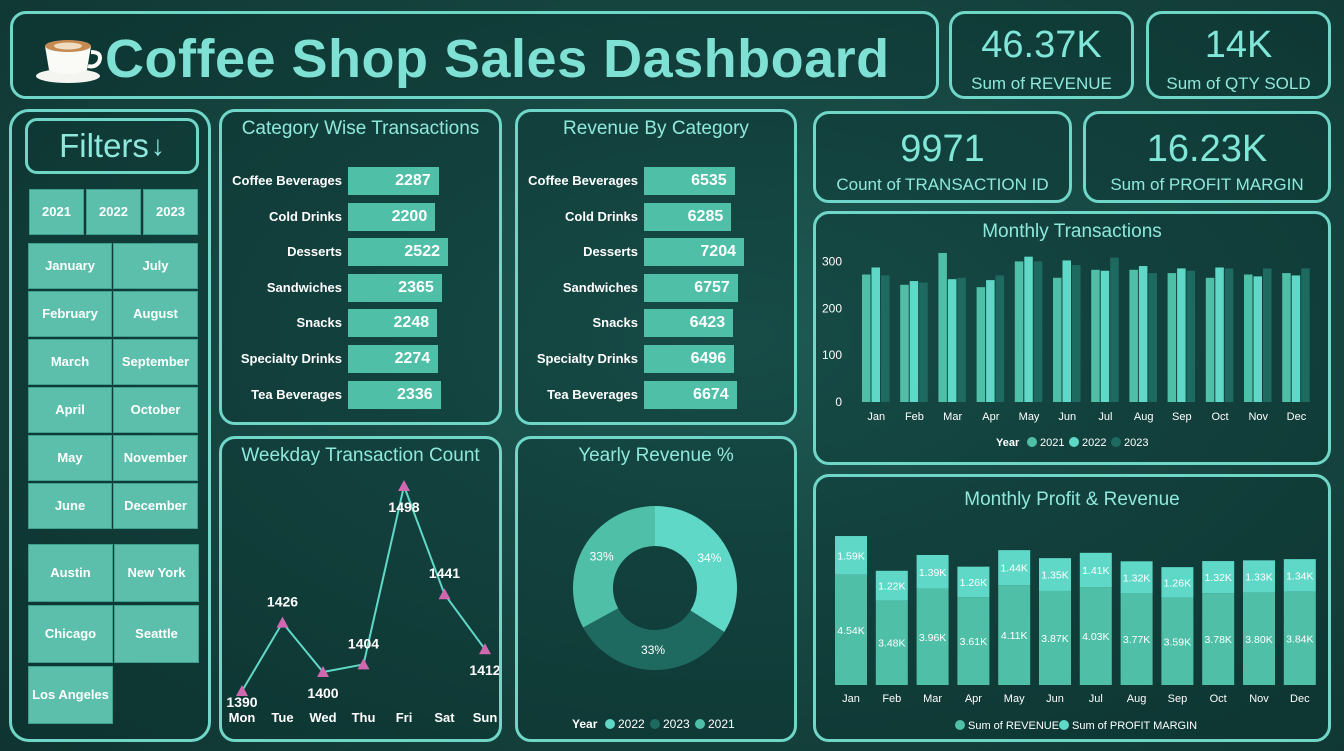 The image size is (1344, 751). What do you see at coordinates (707, 323) in the screenshot?
I see `cat-rev-value-label: 6423` at bounding box center [707, 323].